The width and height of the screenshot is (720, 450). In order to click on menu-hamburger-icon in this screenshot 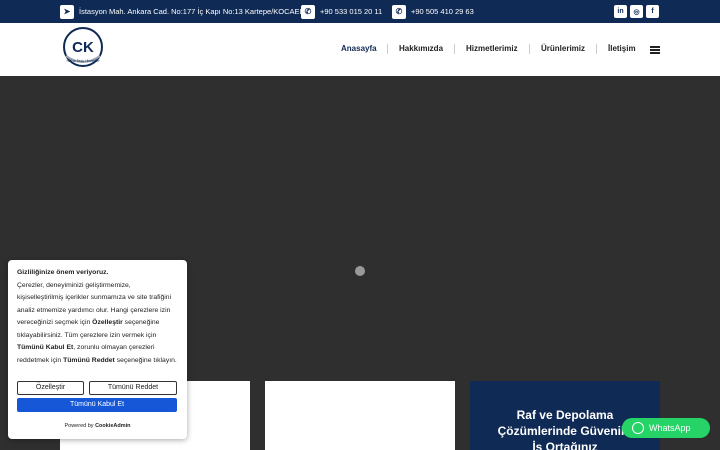, I will do `click(655, 50)`.